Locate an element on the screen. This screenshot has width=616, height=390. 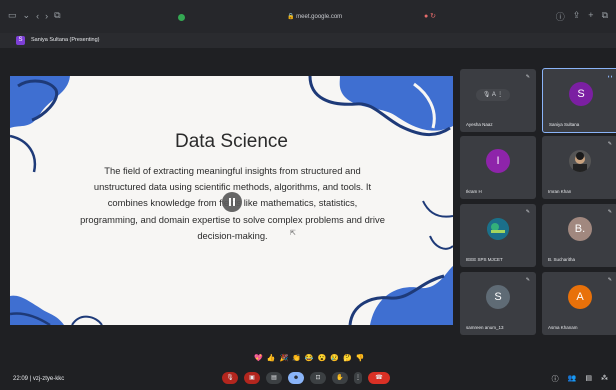
recording-icon: ● ↻ is located at coordinates (430, 16).